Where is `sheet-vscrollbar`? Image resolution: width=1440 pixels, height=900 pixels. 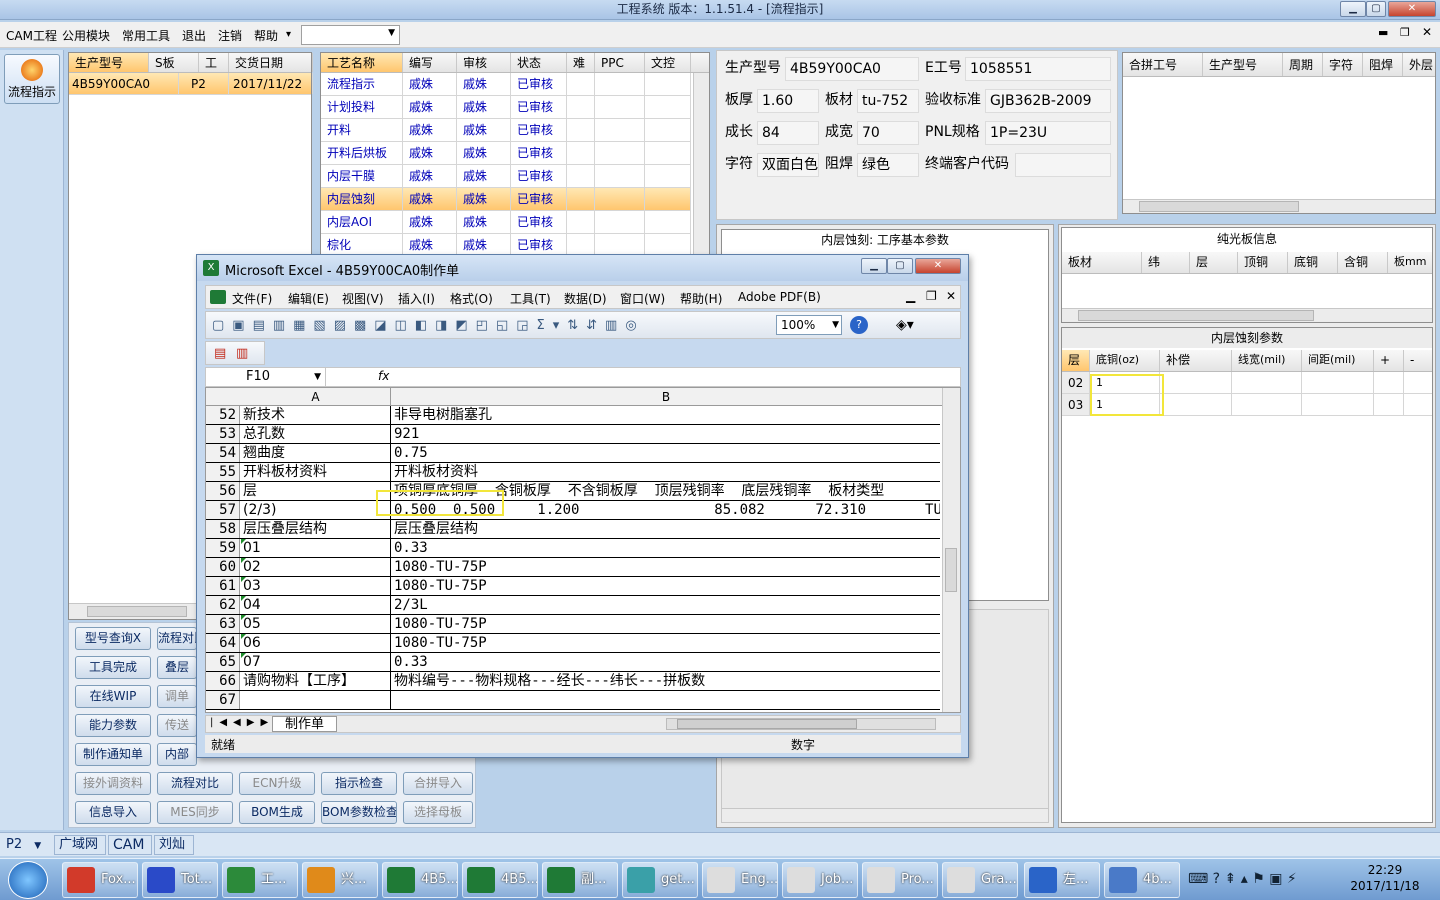
sheet-vscrollbar is located at coordinates (951, 550).